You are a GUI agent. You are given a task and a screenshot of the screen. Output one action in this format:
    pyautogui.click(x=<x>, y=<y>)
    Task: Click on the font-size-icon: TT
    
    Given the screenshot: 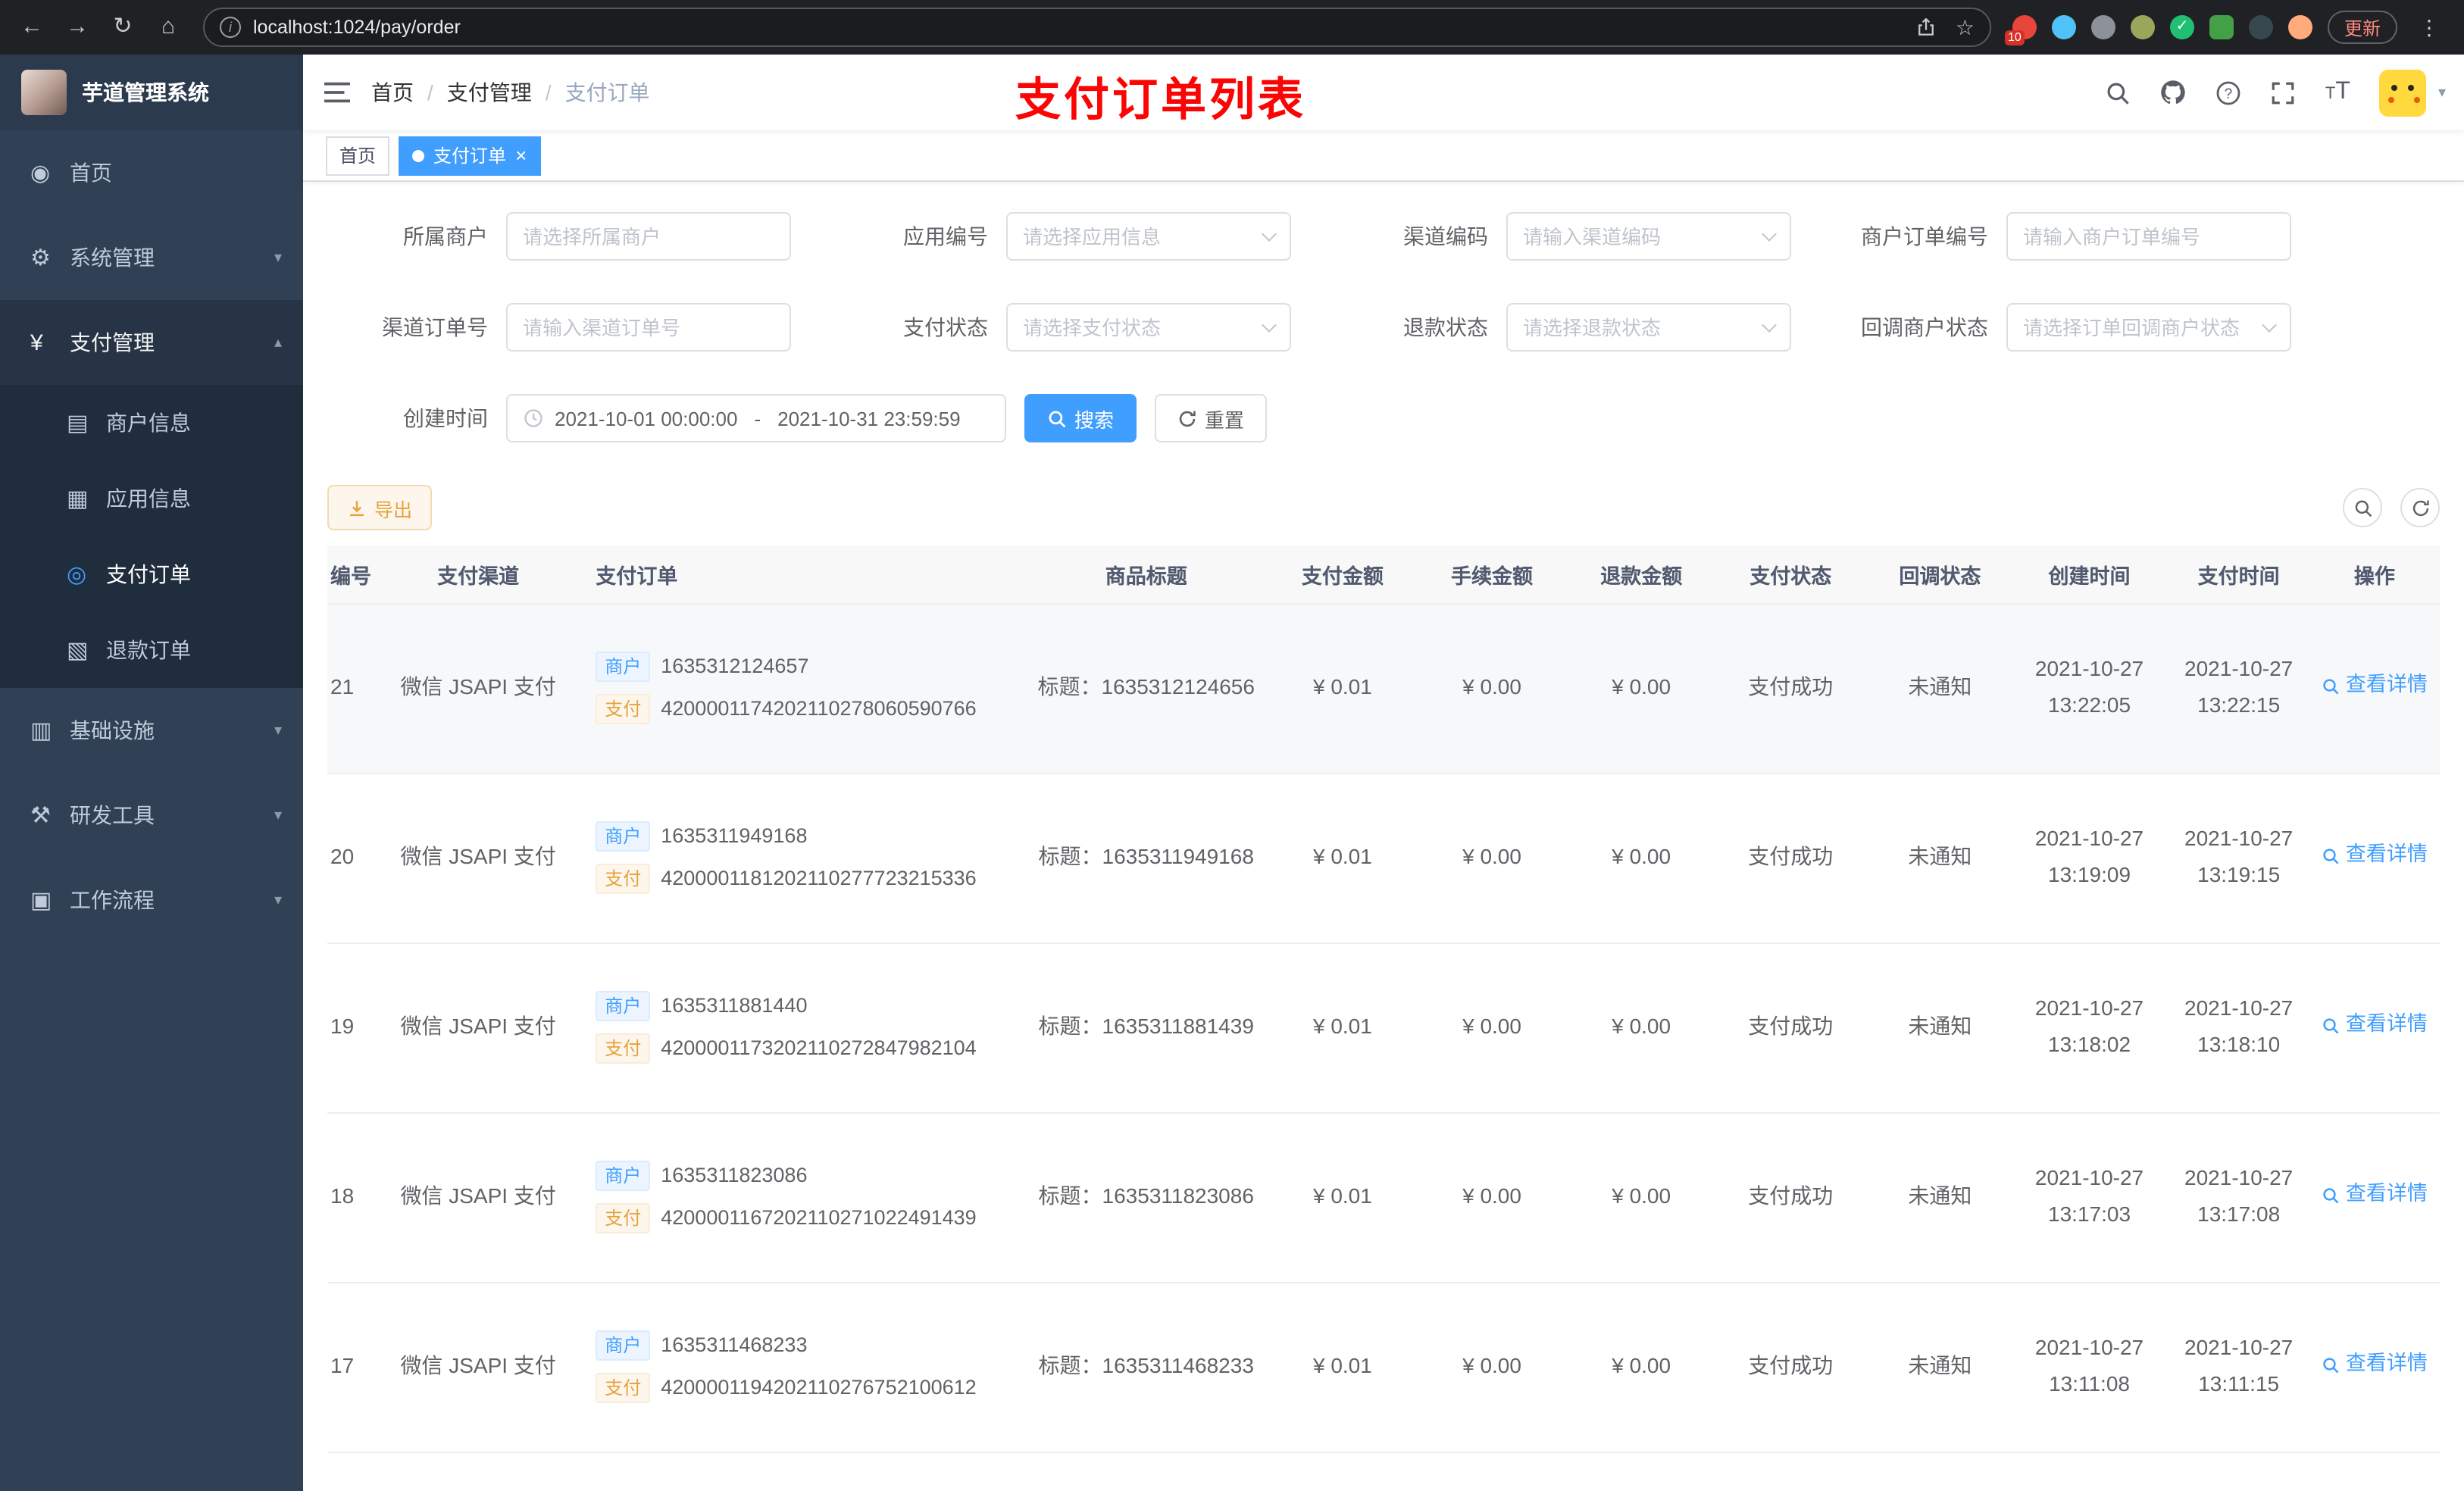 What is the action you would take?
    pyautogui.click(x=2337, y=92)
    